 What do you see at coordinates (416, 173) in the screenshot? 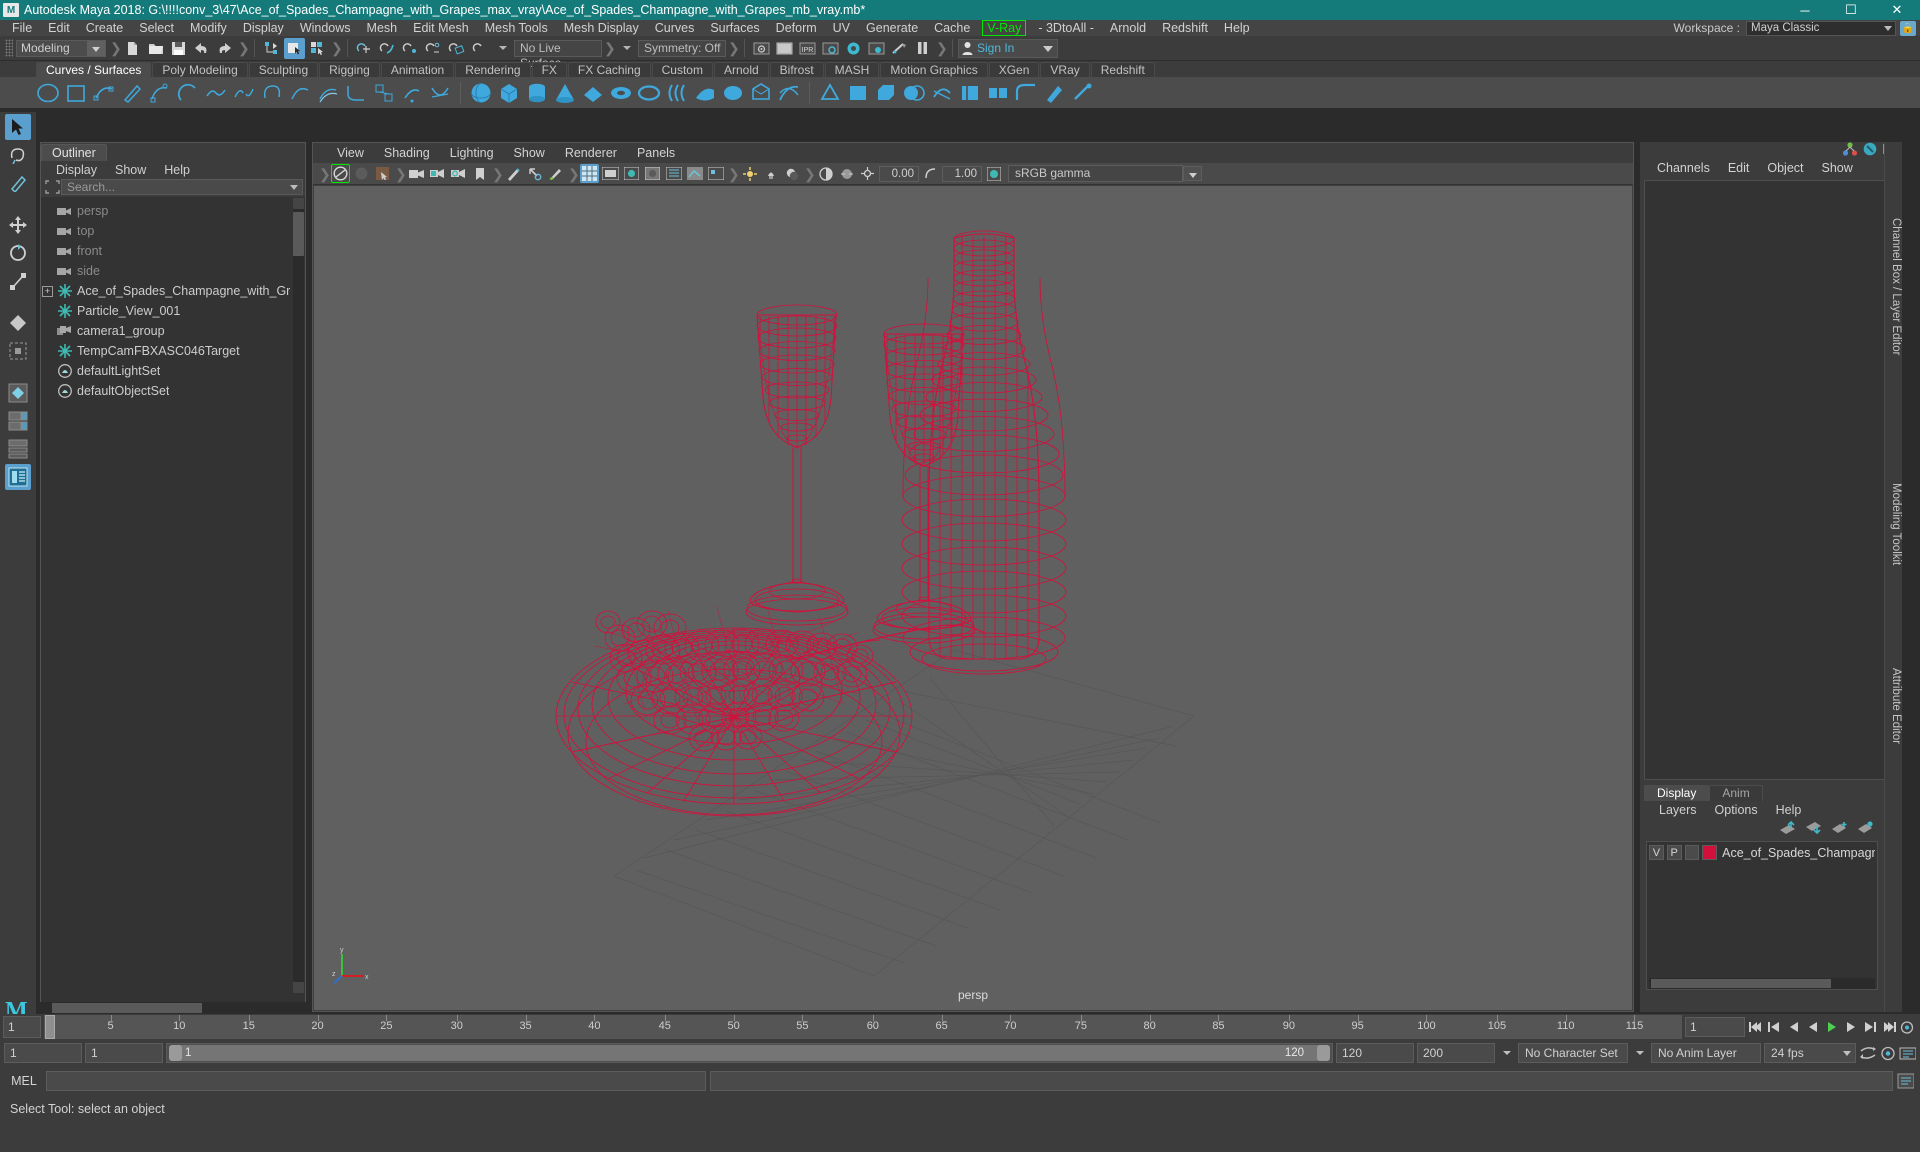
I see `camera-icon` at bounding box center [416, 173].